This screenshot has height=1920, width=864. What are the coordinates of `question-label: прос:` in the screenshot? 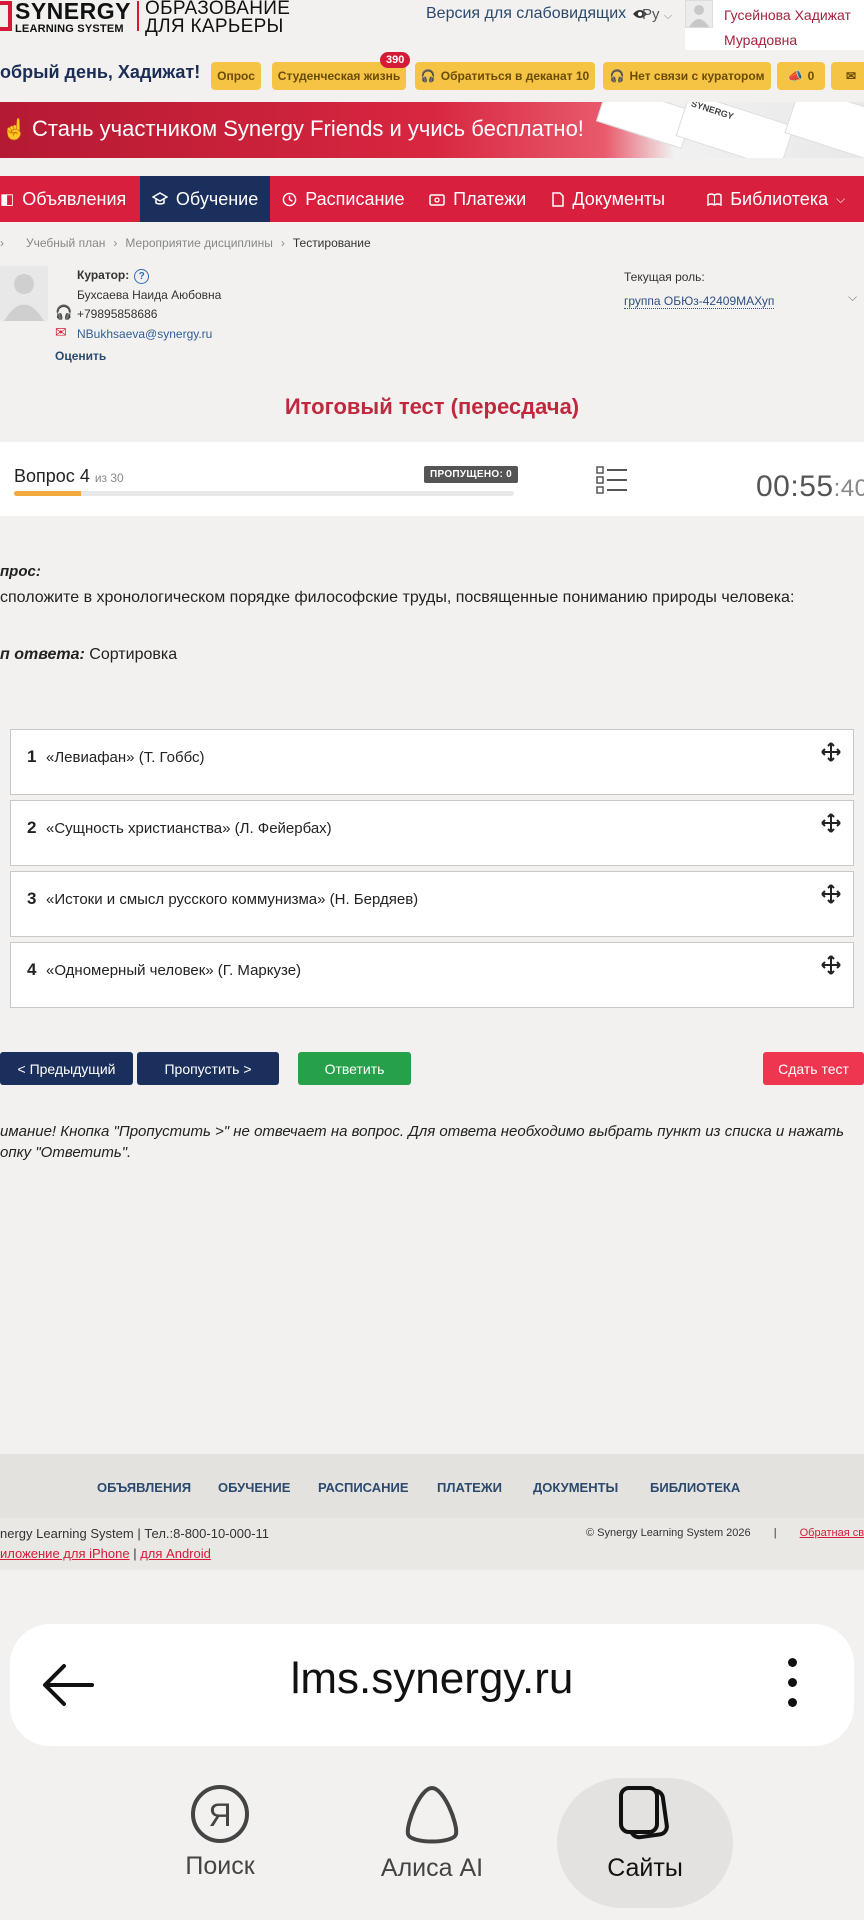 It's located at (20, 571).